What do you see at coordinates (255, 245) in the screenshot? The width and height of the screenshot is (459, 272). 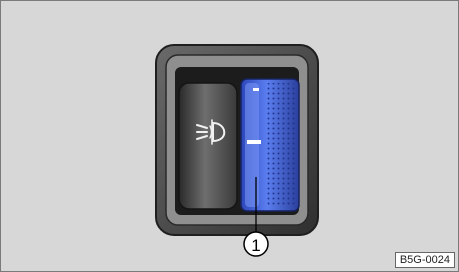 I see `callout-number: 1` at bounding box center [255, 245].